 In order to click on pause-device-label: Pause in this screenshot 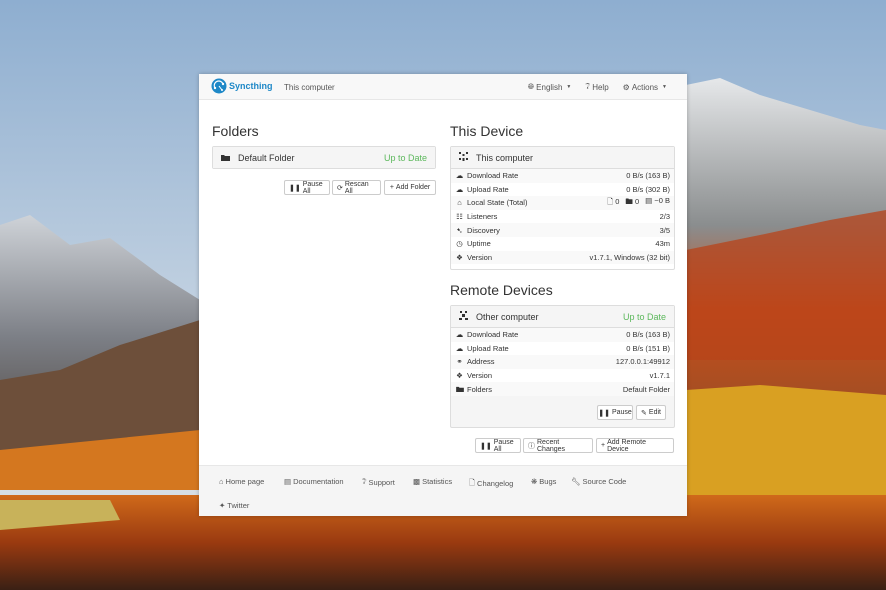, I will do `click(621, 412)`.